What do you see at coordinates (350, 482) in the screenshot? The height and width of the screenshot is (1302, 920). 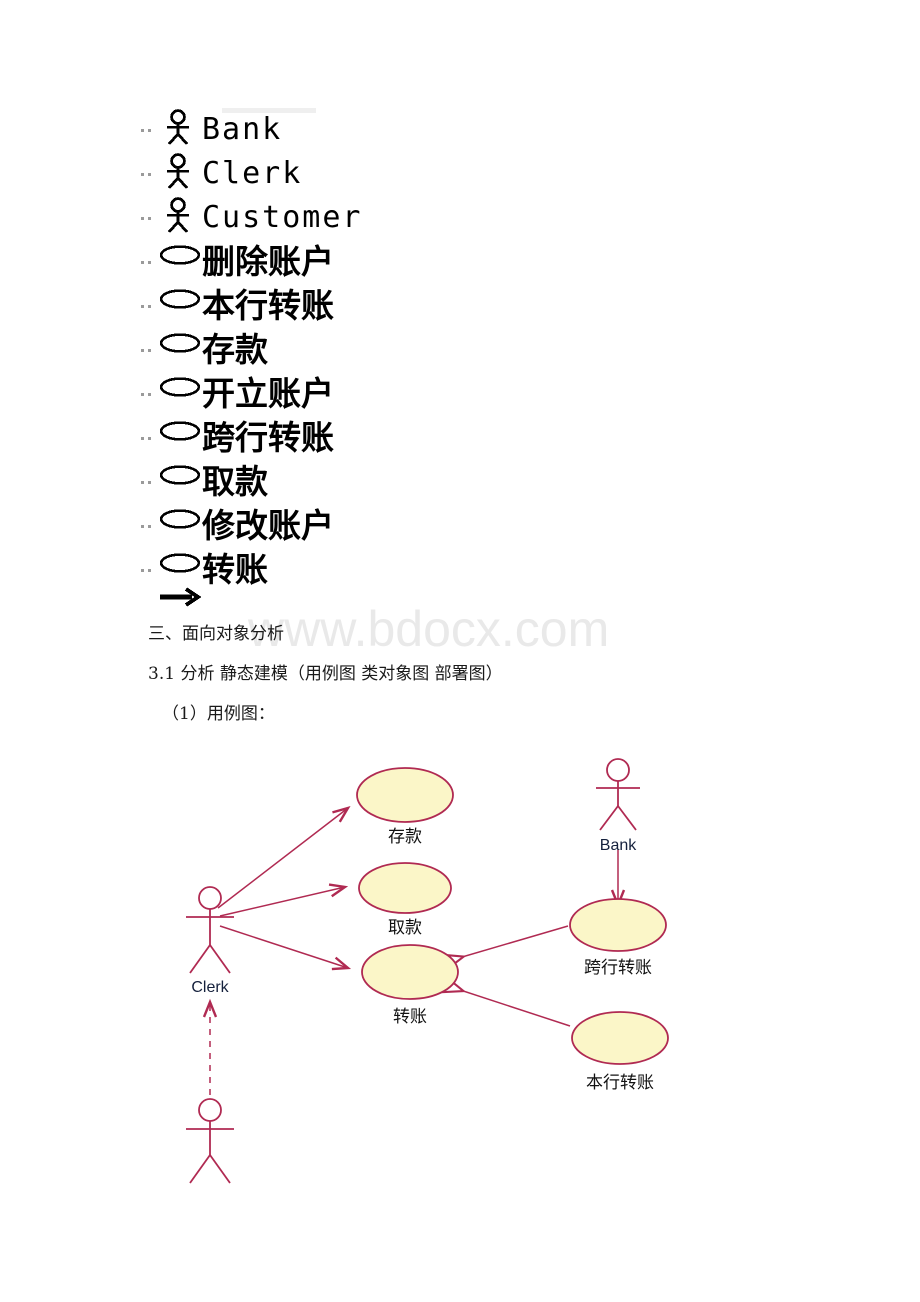 I see `tree-item: 取款` at bounding box center [350, 482].